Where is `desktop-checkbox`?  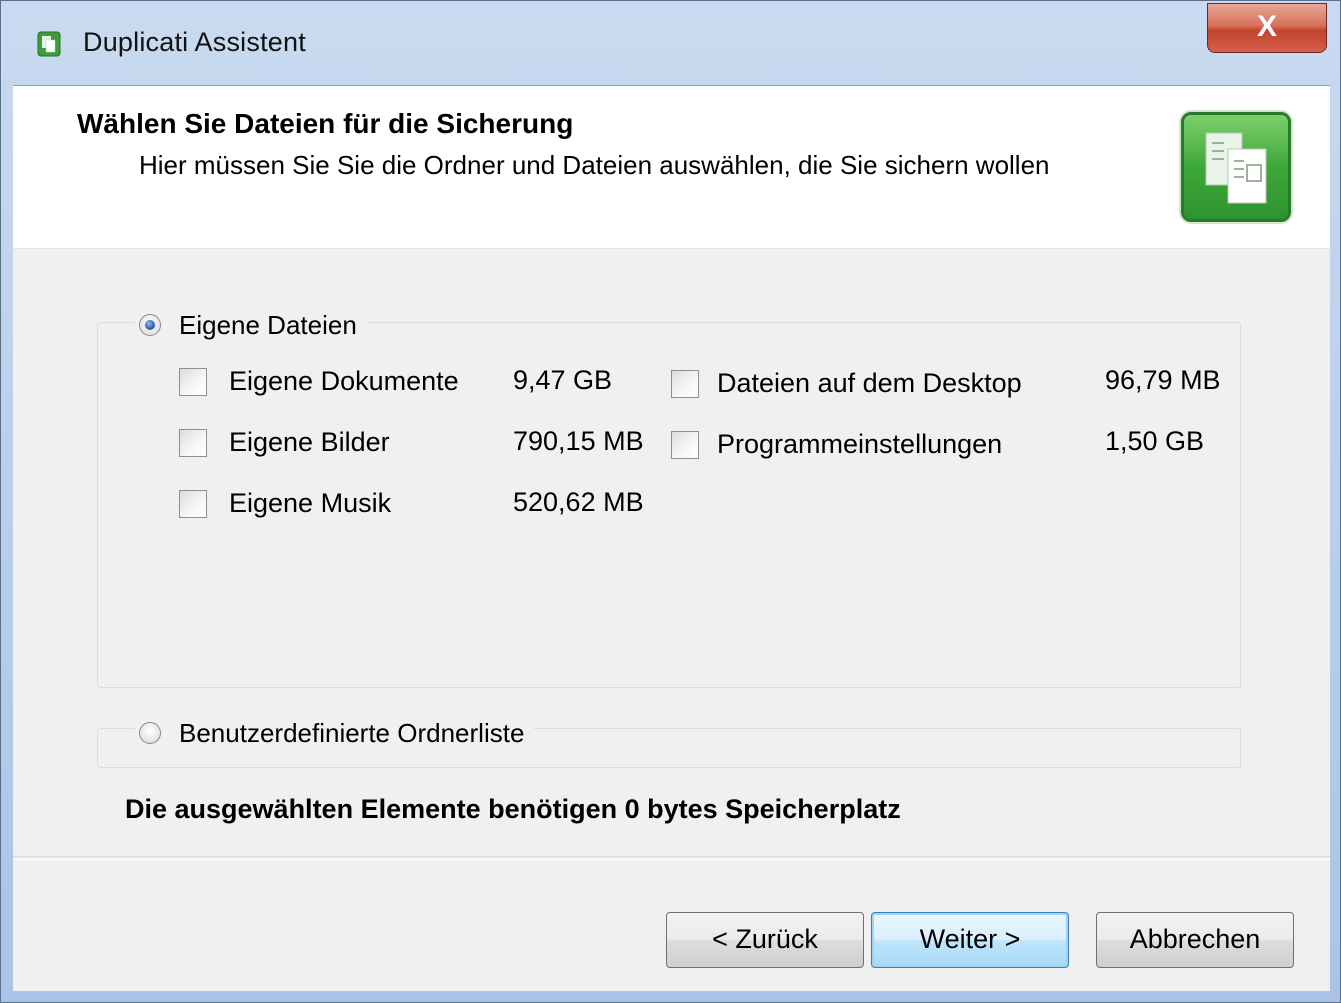 desktop-checkbox is located at coordinates (685, 383).